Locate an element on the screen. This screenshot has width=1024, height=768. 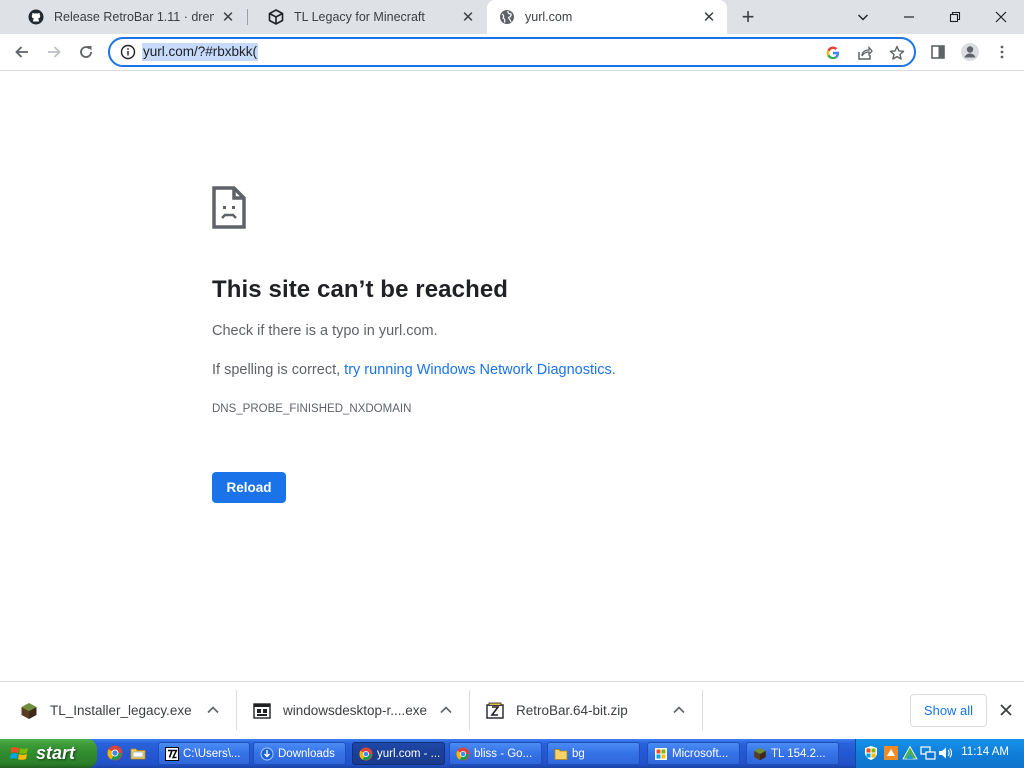
forward-arrow-icon is located at coordinates (54, 52).